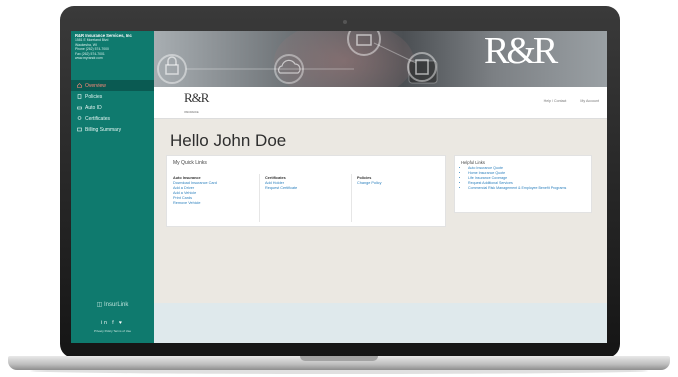 The height and width of the screenshot is (377, 678). I want to click on hero-banner: R&R, so click(380, 59).